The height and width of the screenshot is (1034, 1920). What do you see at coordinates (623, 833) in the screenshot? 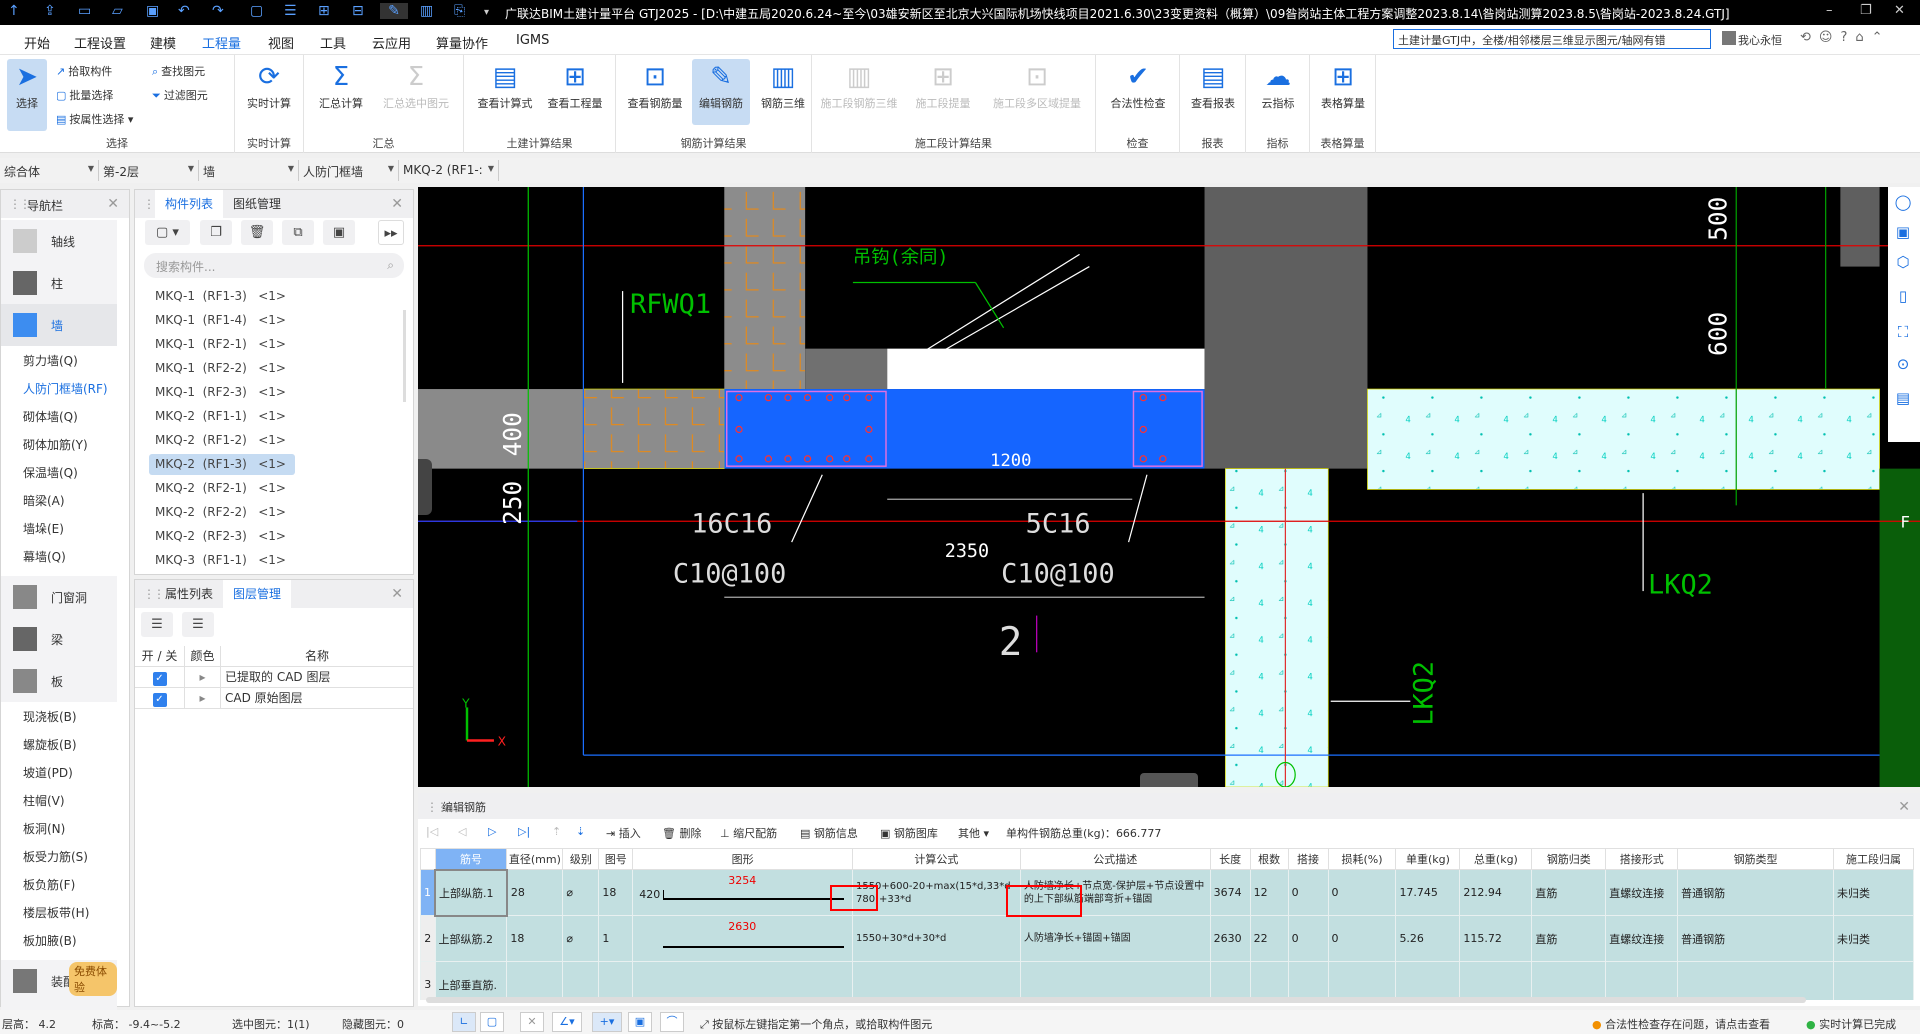
I see `insert-button: ⇥ 插入` at bounding box center [623, 833].